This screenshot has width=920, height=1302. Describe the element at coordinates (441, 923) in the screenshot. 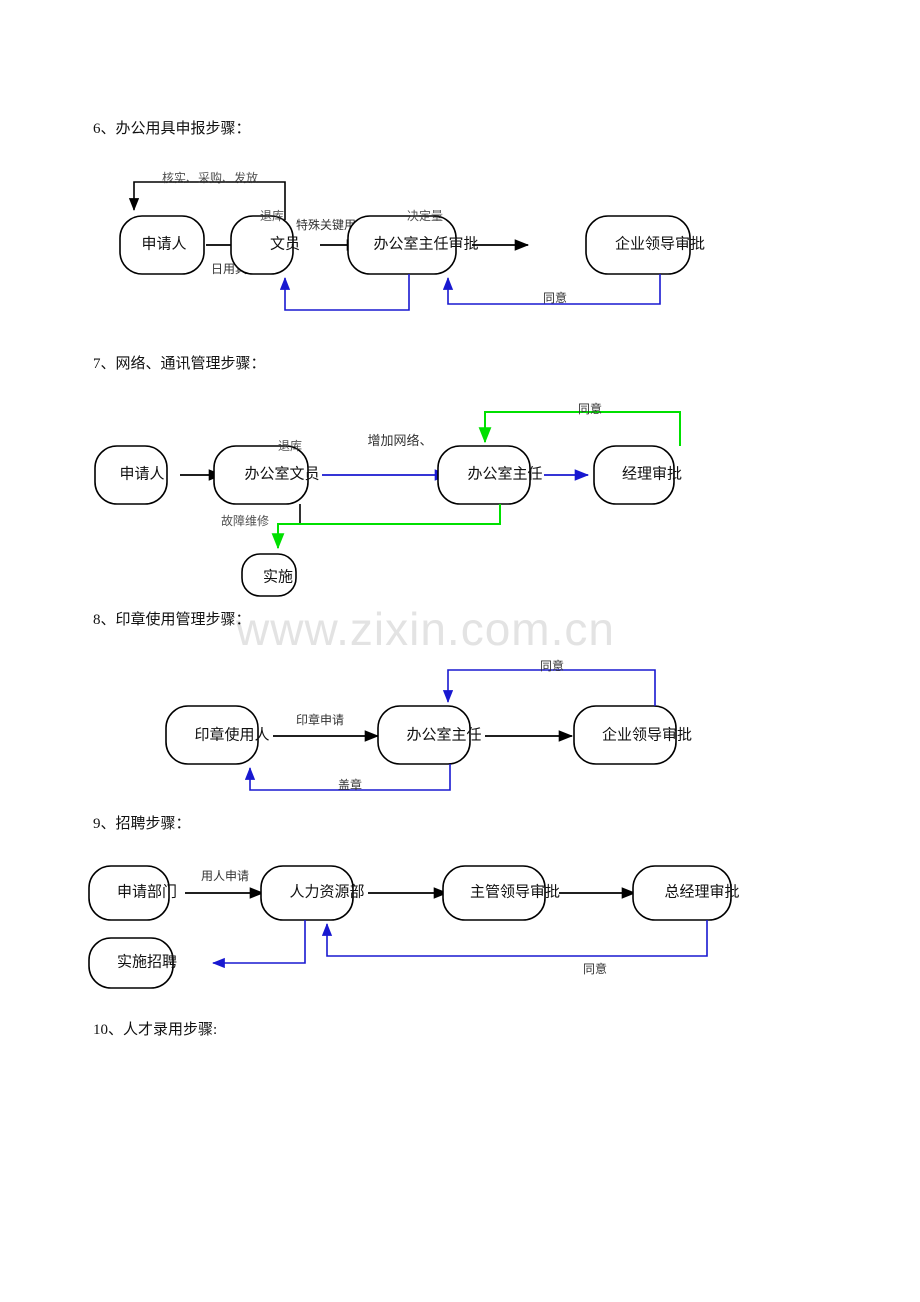

I see `flowchart-recruitment: 申请部门 用人申请 人力资源部 主管领导审批 总经理审批 同意 实施招聘` at that location.